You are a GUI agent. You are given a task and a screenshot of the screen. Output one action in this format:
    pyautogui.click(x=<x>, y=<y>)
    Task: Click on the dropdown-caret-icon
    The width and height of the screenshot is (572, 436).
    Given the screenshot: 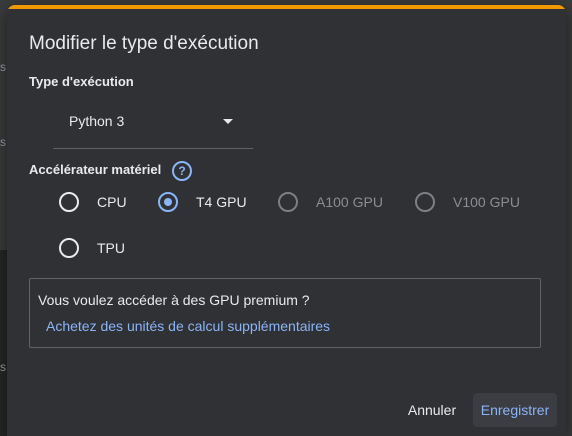 What is the action you would take?
    pyautogui.click(x=228, y=121)
    